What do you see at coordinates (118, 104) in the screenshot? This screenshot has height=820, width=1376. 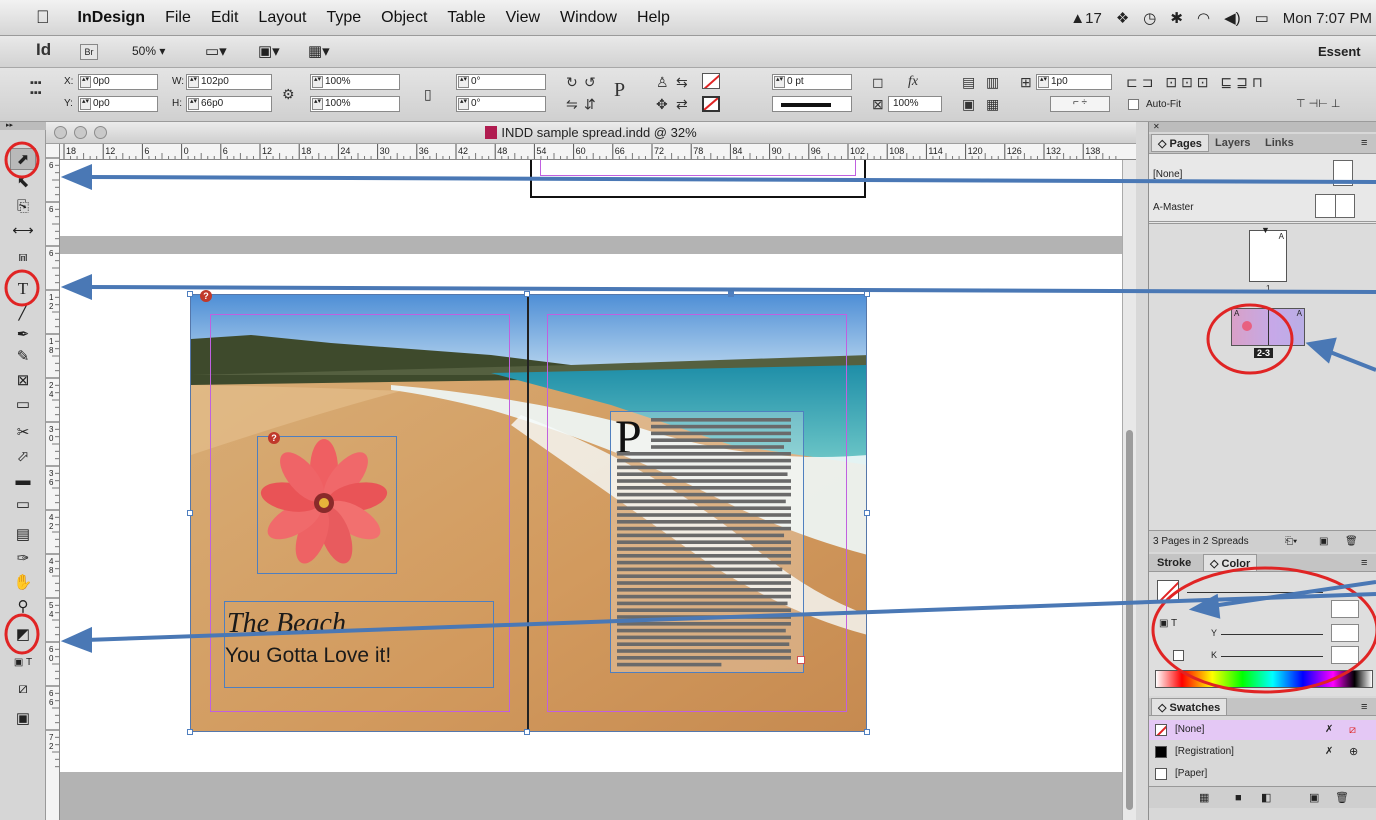 I see `y-field: ▴▾ 0p0` at bounding box center [118, 104].